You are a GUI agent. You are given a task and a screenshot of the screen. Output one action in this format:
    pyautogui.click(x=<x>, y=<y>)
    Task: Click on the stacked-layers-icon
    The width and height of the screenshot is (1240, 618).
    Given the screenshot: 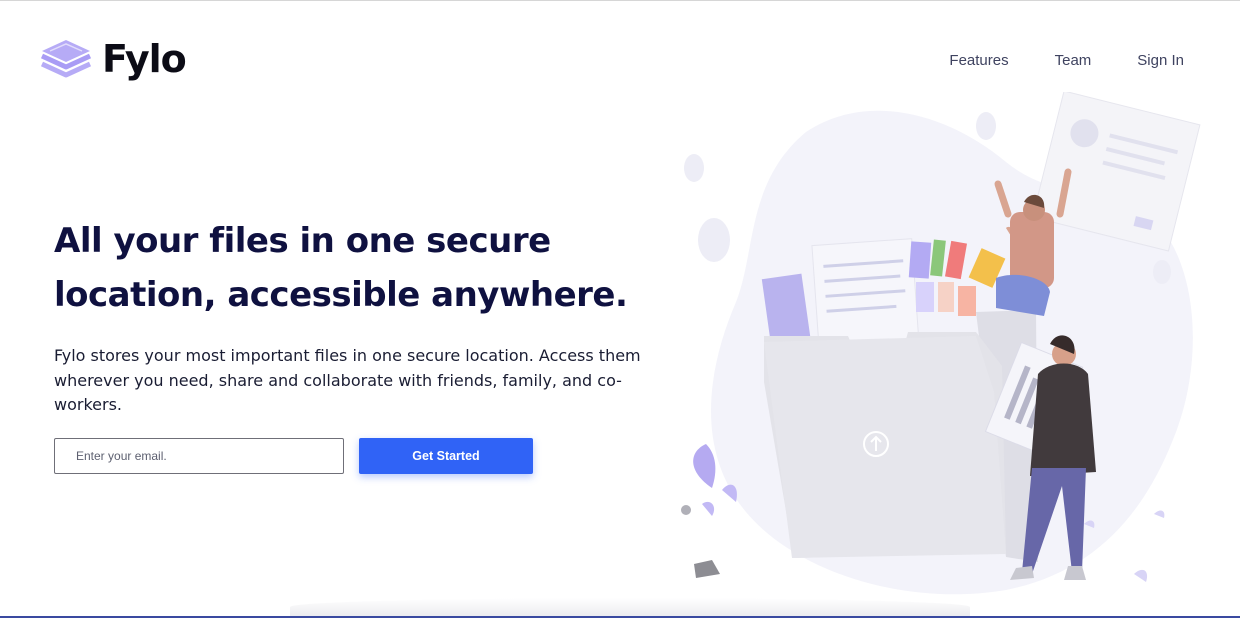 What is the action you would take?
    pyautogui.click(x=66, y=59)
    